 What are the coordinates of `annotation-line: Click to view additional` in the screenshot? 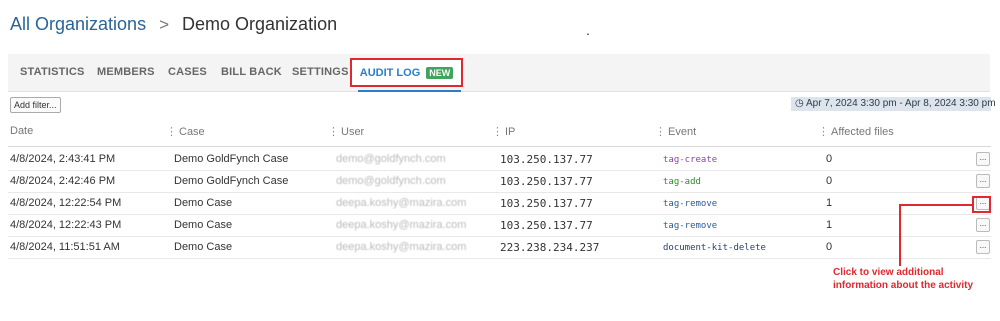 It's located at (888, 272).